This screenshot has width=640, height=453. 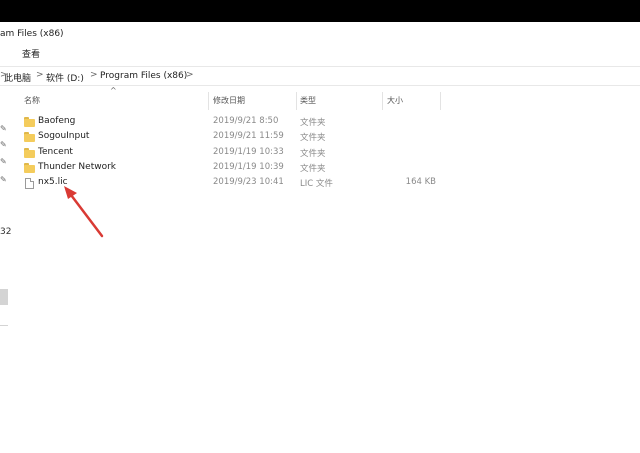 What do you see at coordinates (395, 103) in the screenshot?
I see `column-header-size: 大小` at bounding box center [395, 103].